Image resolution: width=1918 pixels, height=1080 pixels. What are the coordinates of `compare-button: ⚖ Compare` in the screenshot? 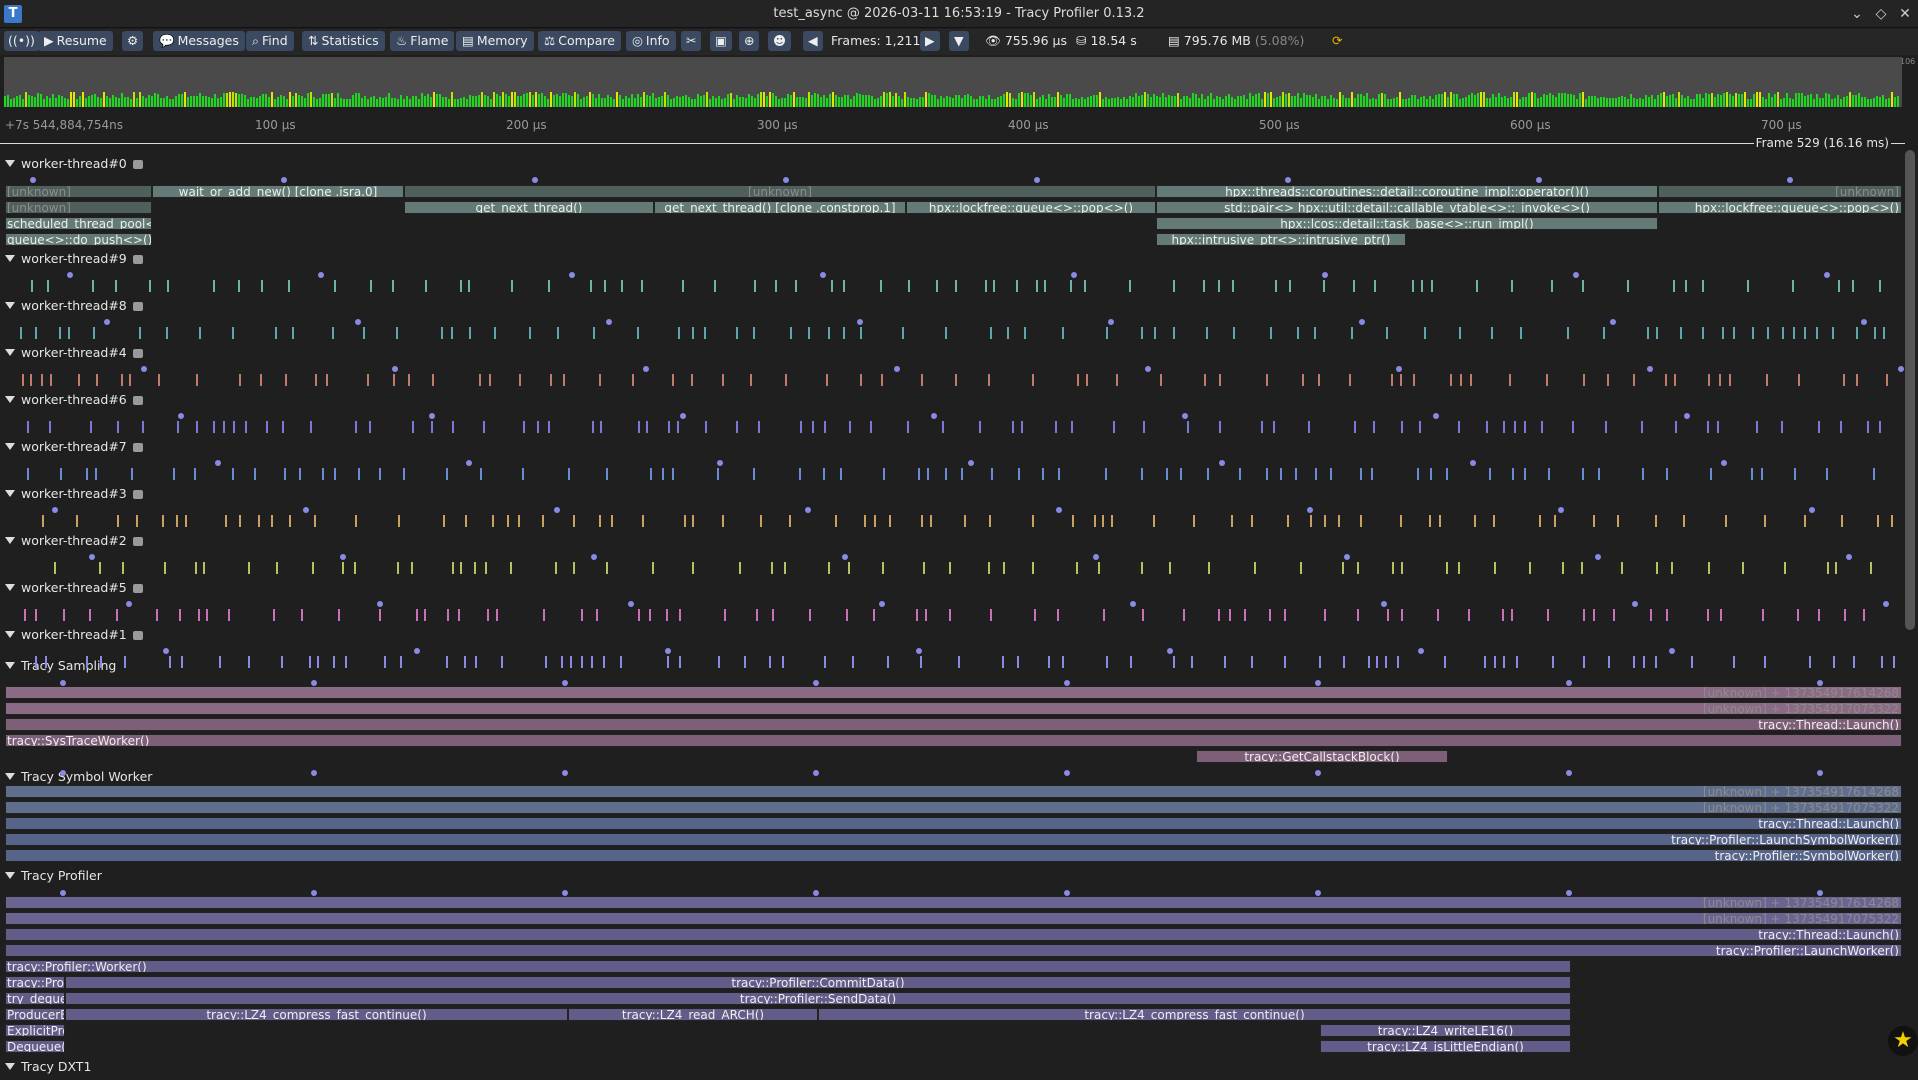 It's located at (579, 41).